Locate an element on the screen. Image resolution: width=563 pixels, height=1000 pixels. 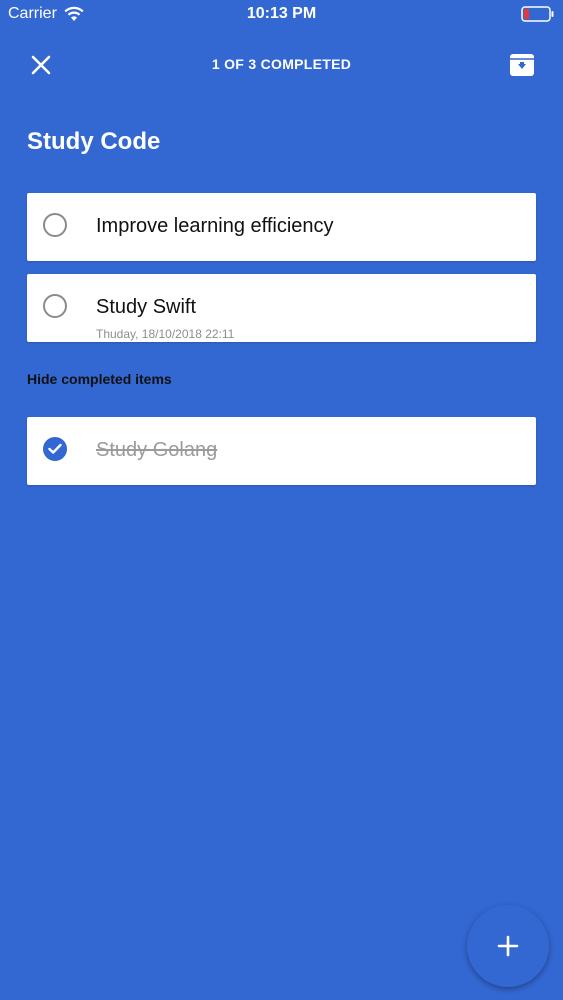
status-time: 10:13 PM is located at coordinates (281, 13).